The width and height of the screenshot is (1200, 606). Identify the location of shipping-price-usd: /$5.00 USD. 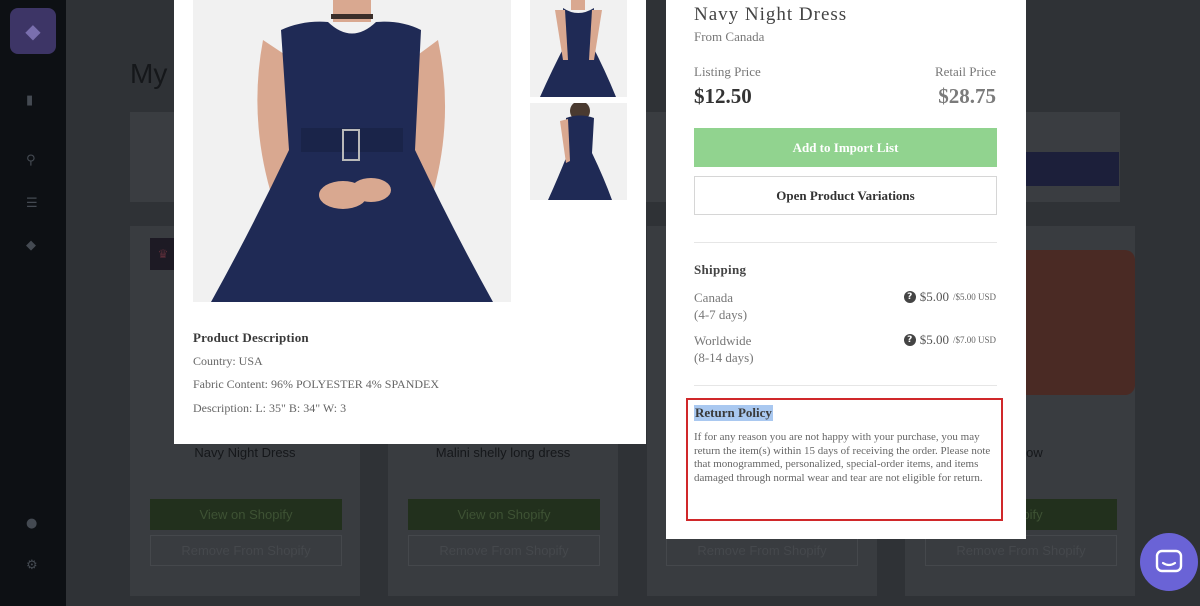
(974, 297).